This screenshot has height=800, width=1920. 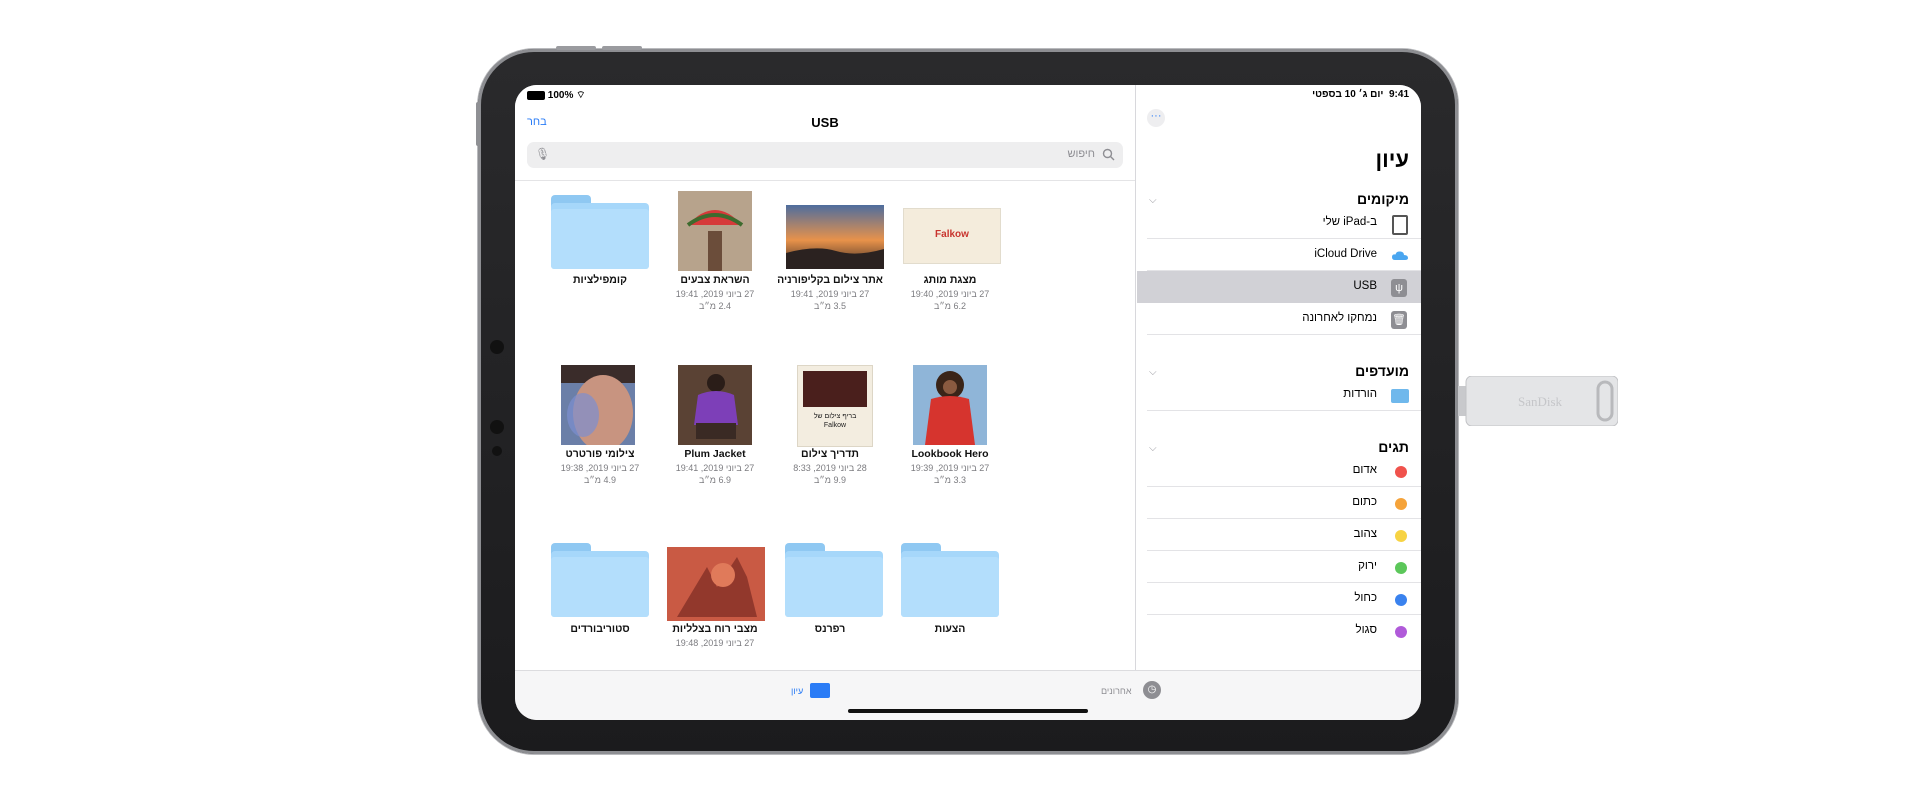 I want to click on section-locations: מיקומים, so click(x=1383, y=199).